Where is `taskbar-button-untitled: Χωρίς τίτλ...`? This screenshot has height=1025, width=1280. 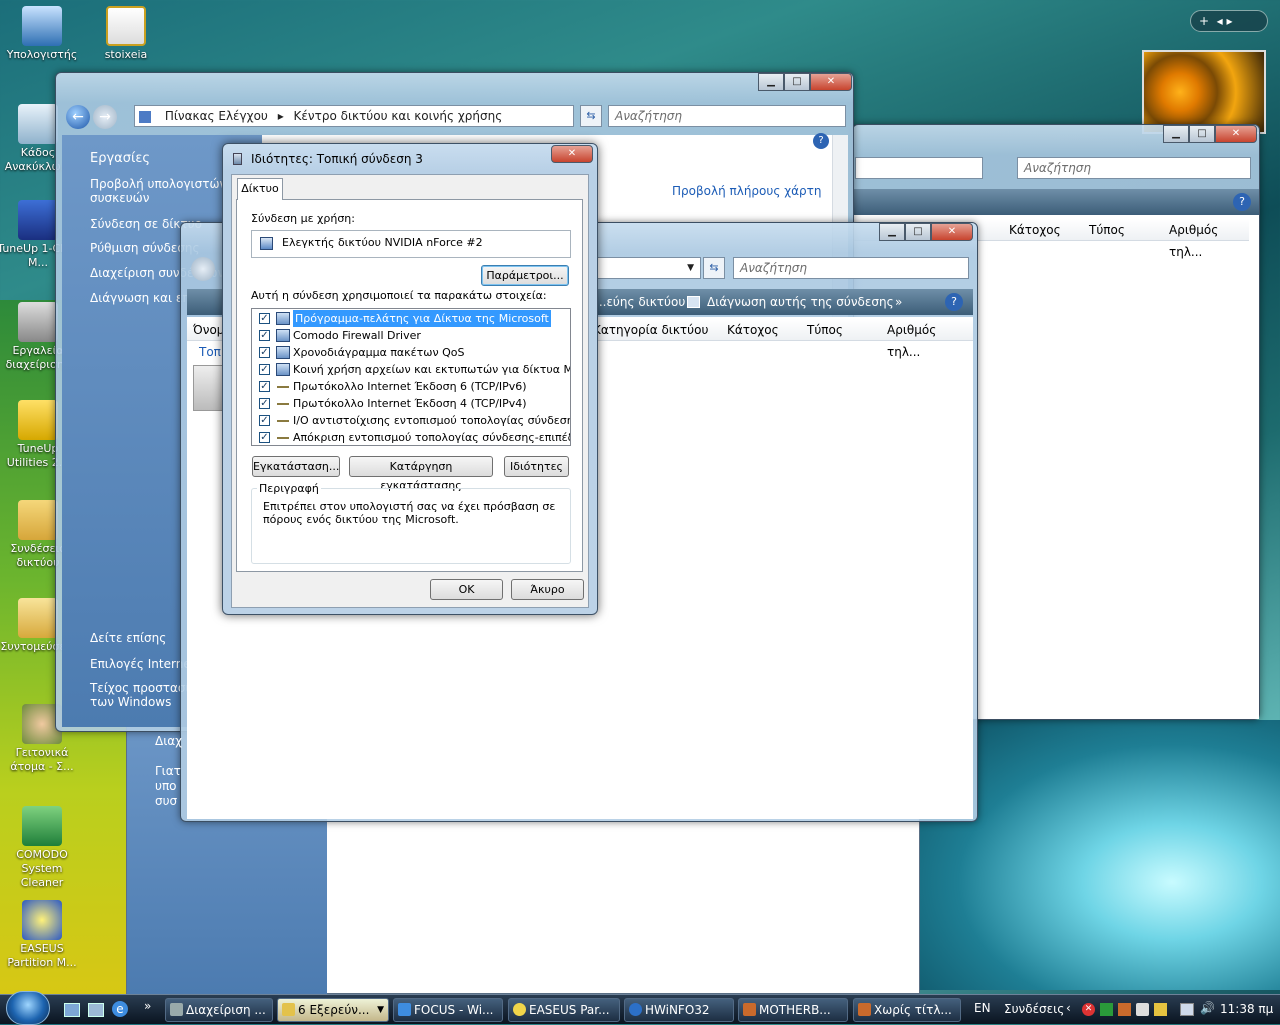
taskbar-button-untitled: Χωρίς τίτλ... is located at coordinates (907, 1010).